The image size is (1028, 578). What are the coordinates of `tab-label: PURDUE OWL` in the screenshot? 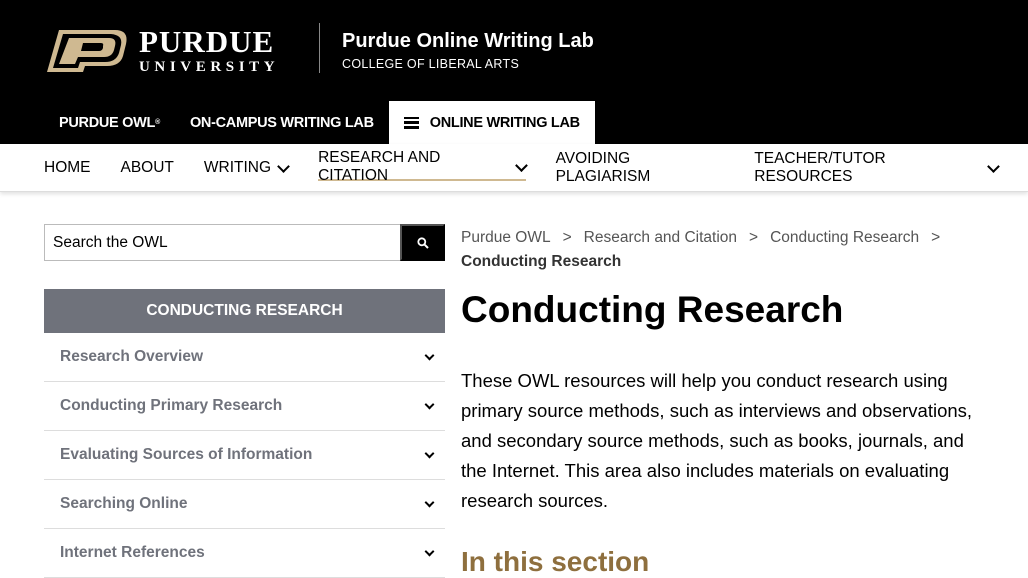 It's located at (107, 122).